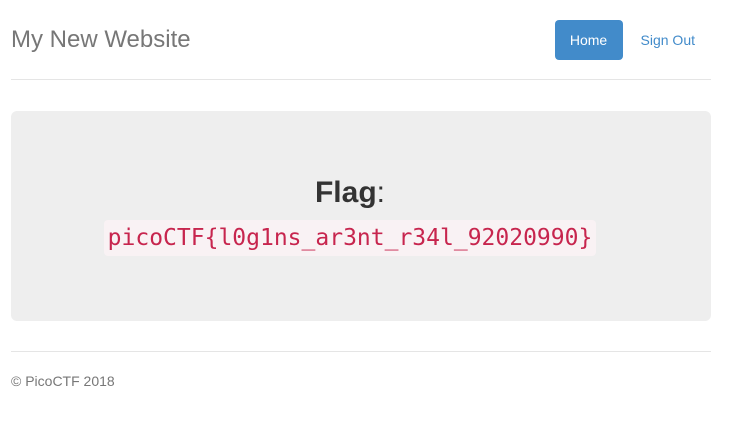 The image size is (746, 427). I want to click on nav-pills: Home Sign Out, so click(632, 40).